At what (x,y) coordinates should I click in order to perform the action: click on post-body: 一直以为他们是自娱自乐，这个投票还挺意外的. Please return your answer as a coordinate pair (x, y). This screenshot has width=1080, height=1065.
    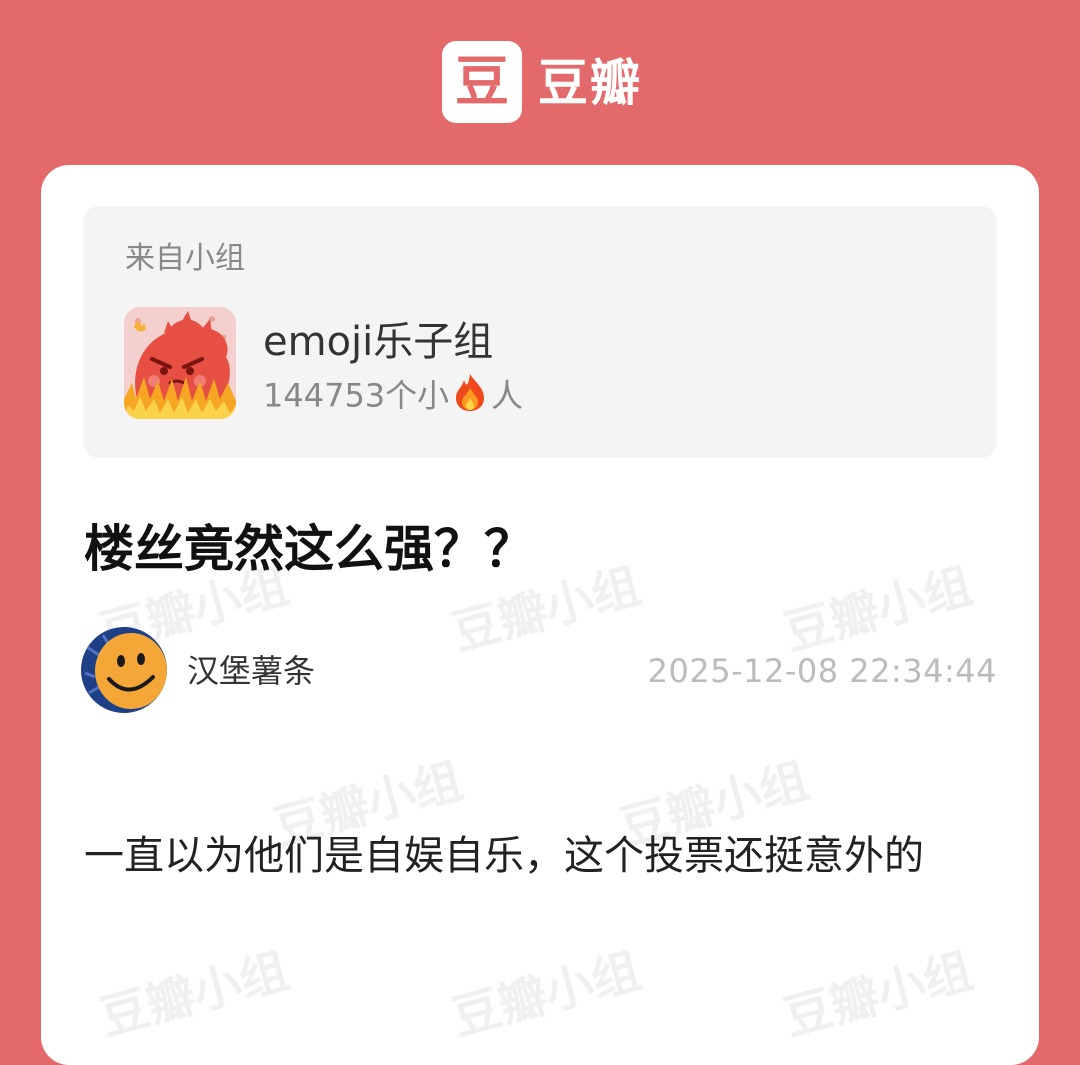
    Looking at the image, I should click on (504, 856).